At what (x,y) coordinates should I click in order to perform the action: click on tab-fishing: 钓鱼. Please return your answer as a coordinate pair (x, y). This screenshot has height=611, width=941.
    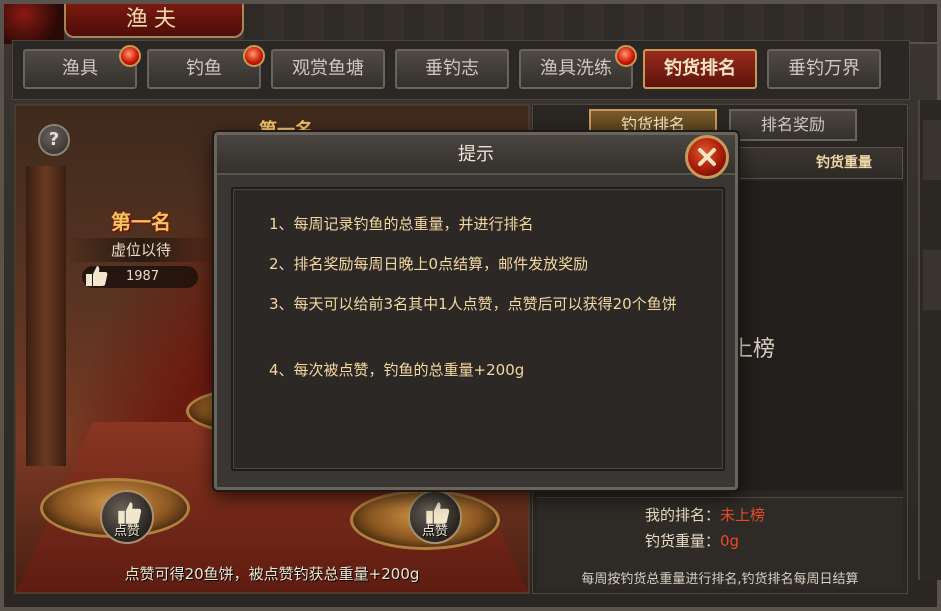
    Looking at the image, I should click on (206, 67).